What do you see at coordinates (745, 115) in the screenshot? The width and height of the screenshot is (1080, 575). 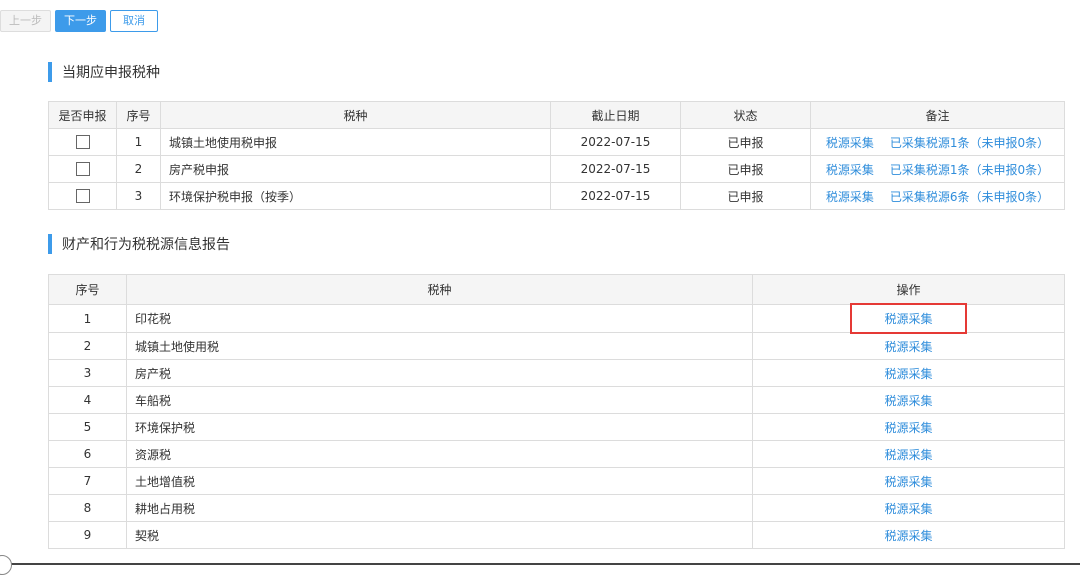 I see `header-status: 状态` at bounding box center [745, 115].